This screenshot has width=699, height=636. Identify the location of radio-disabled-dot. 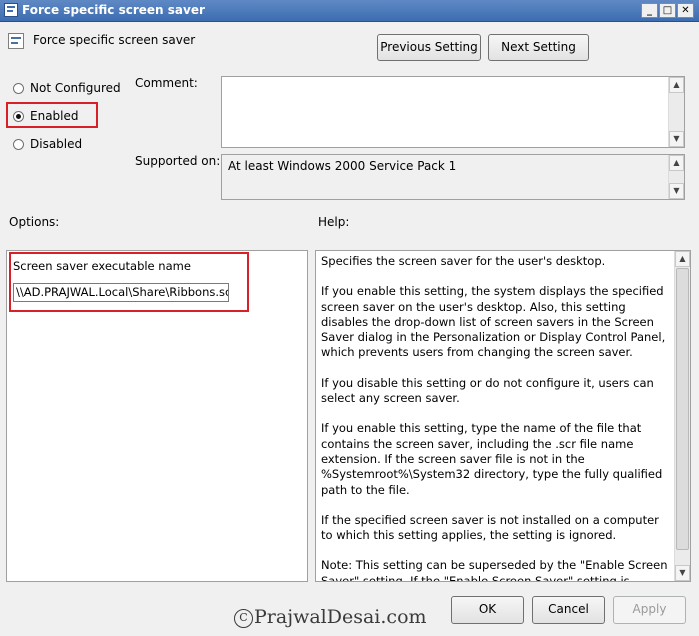
(18, 144).